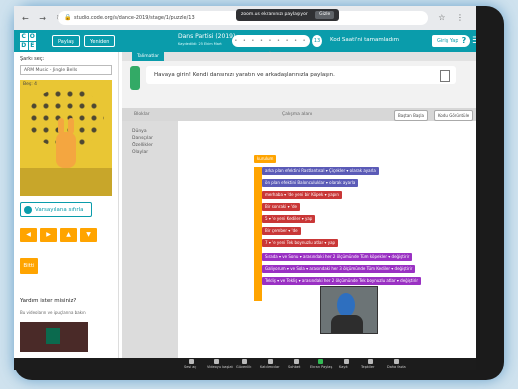  I want to click on instruction-character-icon, so click(135, 78).